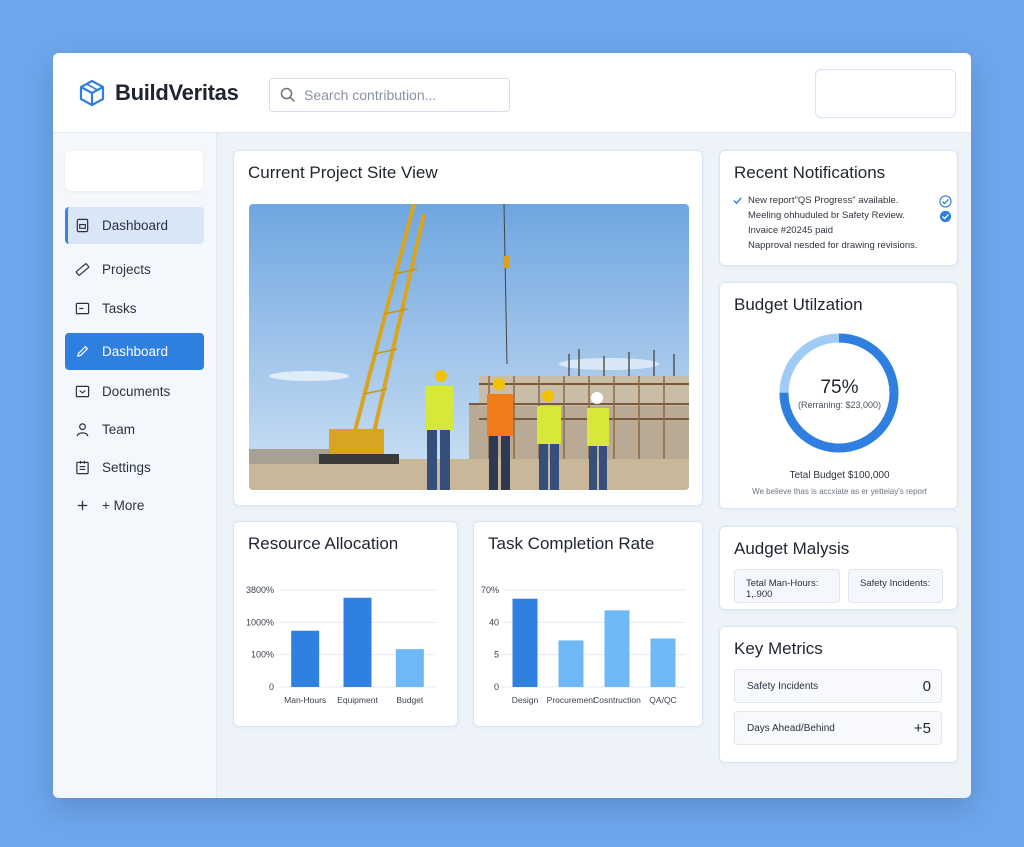 This screenshot has width=1024, height=847. What do you see at coordinates (778, 648) in the screenshot?
I see `key-metrics-title: Key Metrics` at bounding box center [778, 648].